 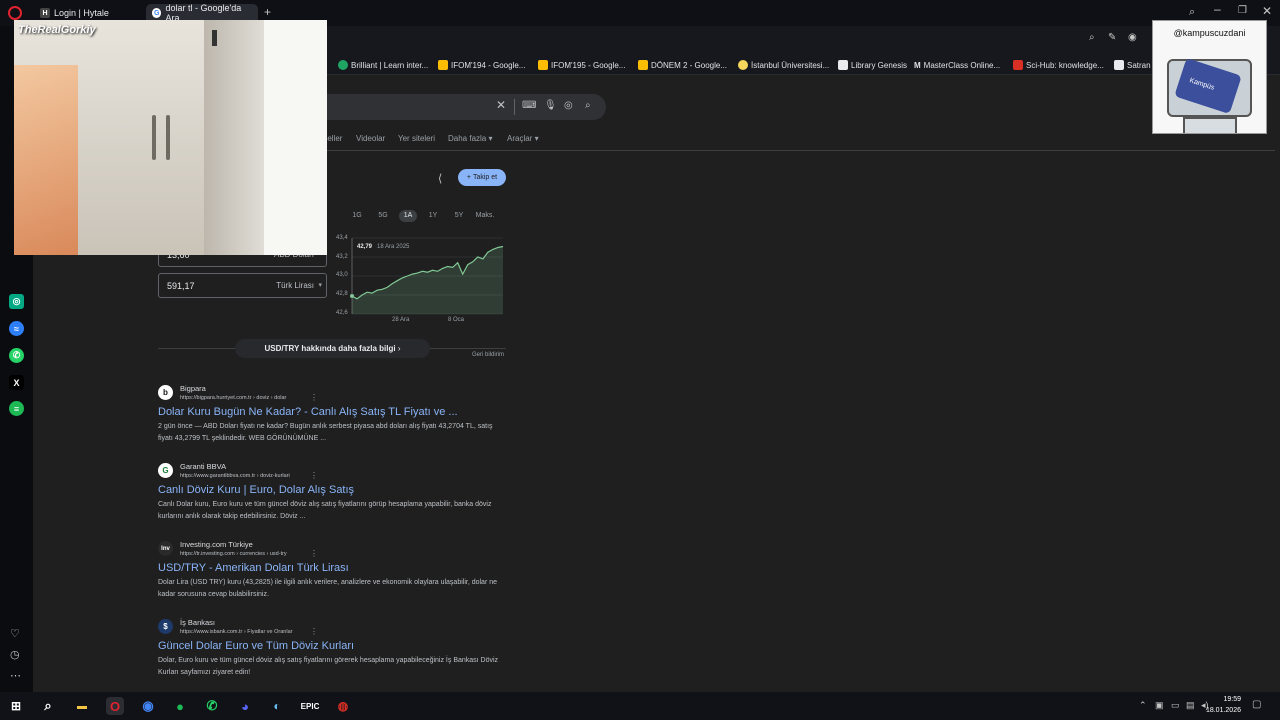 What do you see at coordinates (459, 216) in the screenshot?
I see `range-5y: 5Y` at bounding box center [459, 216].